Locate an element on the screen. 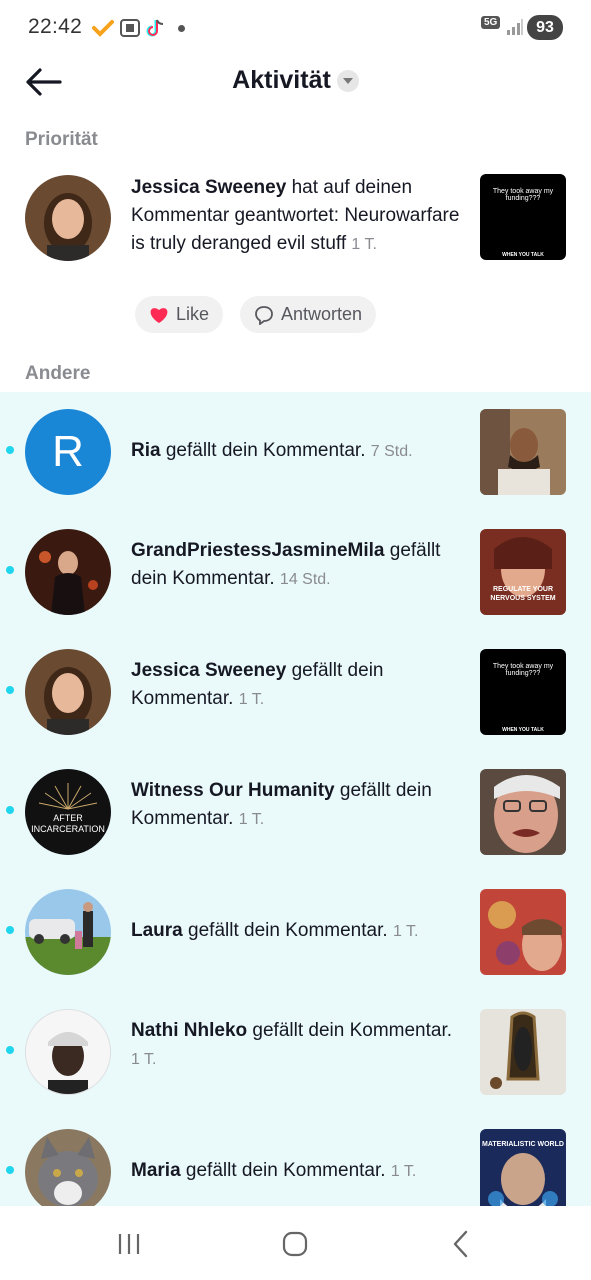  username: Maria is located at coordinates (156, 1170).